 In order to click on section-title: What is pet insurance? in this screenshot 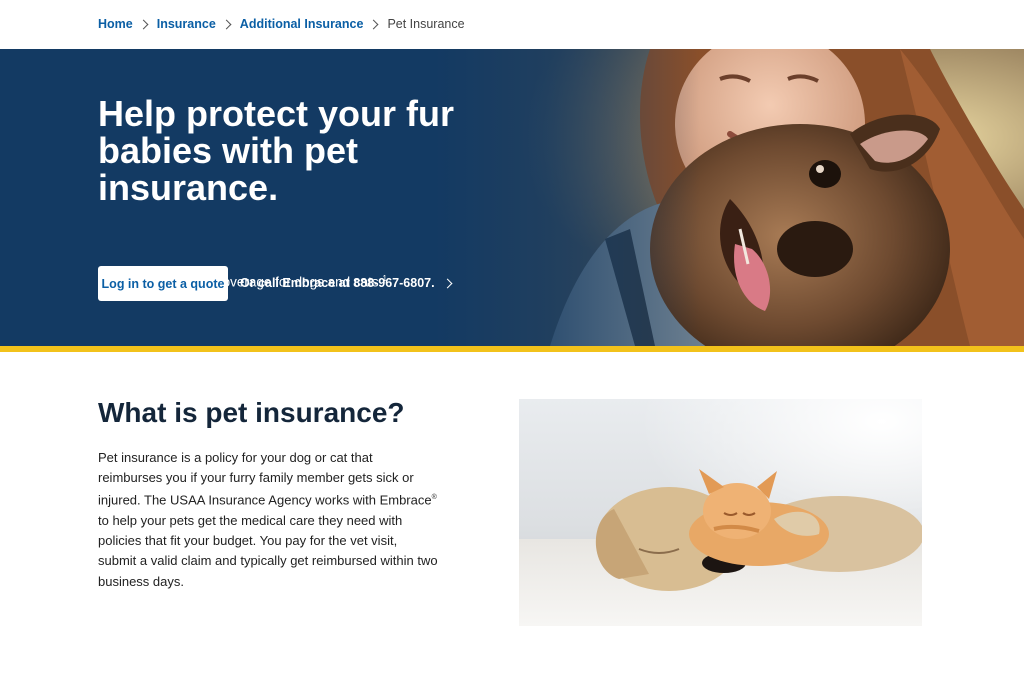, I will do `click(251, 412)`.